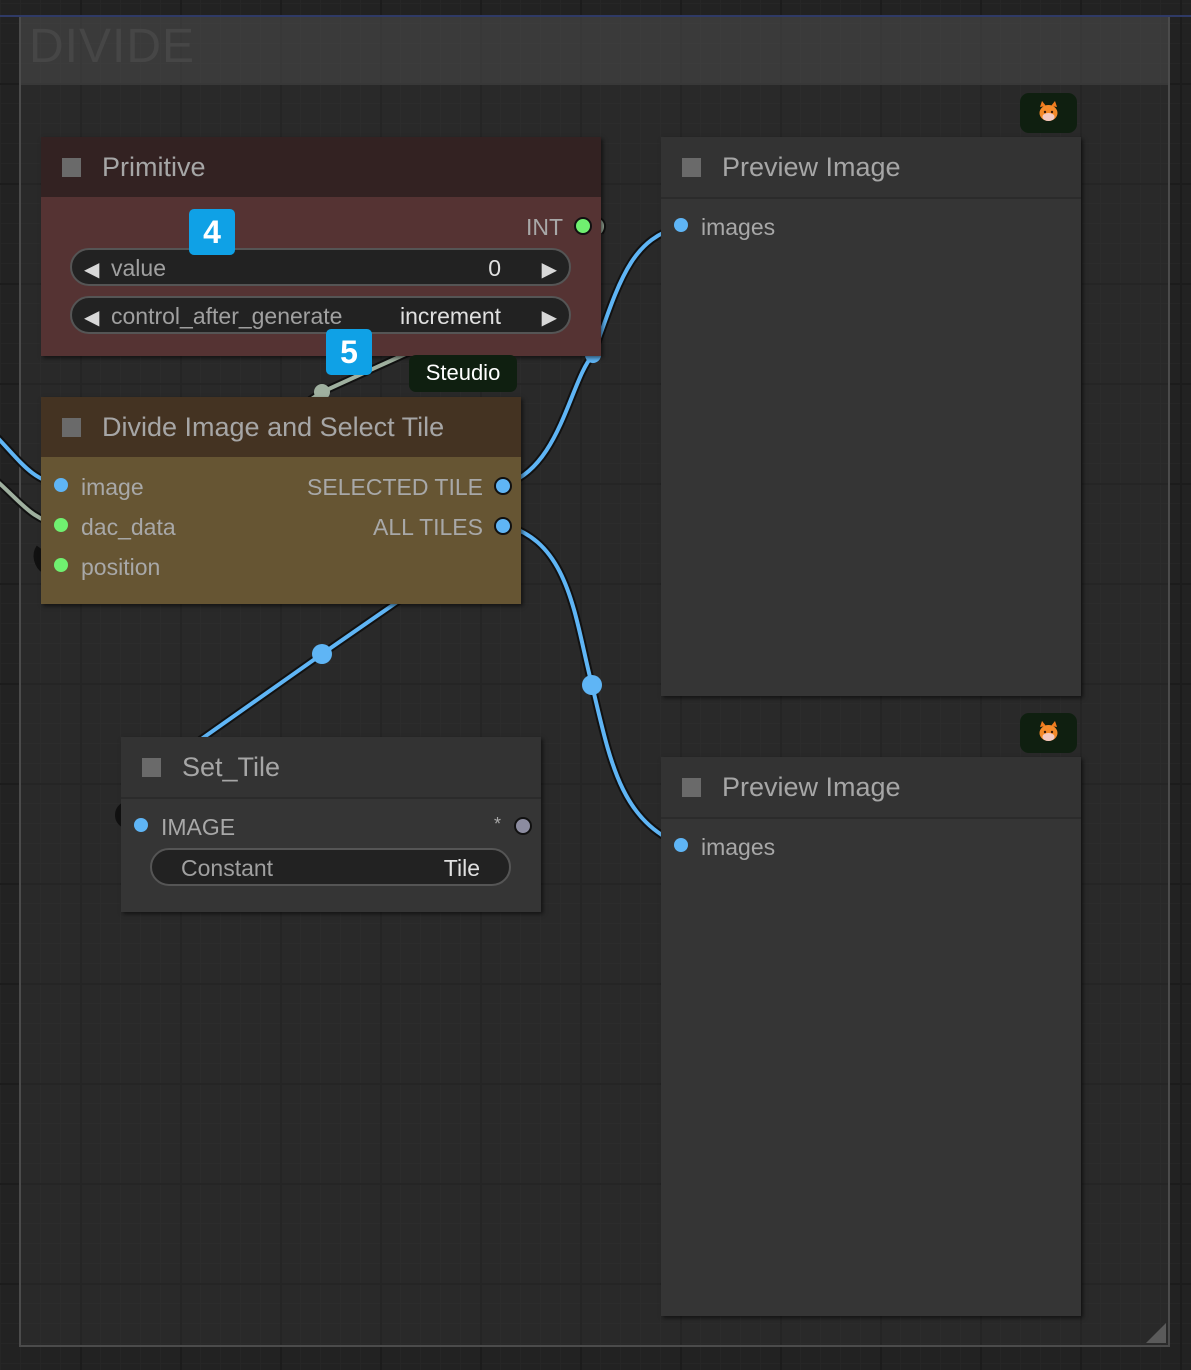 This screenshot has height=1370, width=1191. I want to click on widget-value-text: increment, so click(450, 316).